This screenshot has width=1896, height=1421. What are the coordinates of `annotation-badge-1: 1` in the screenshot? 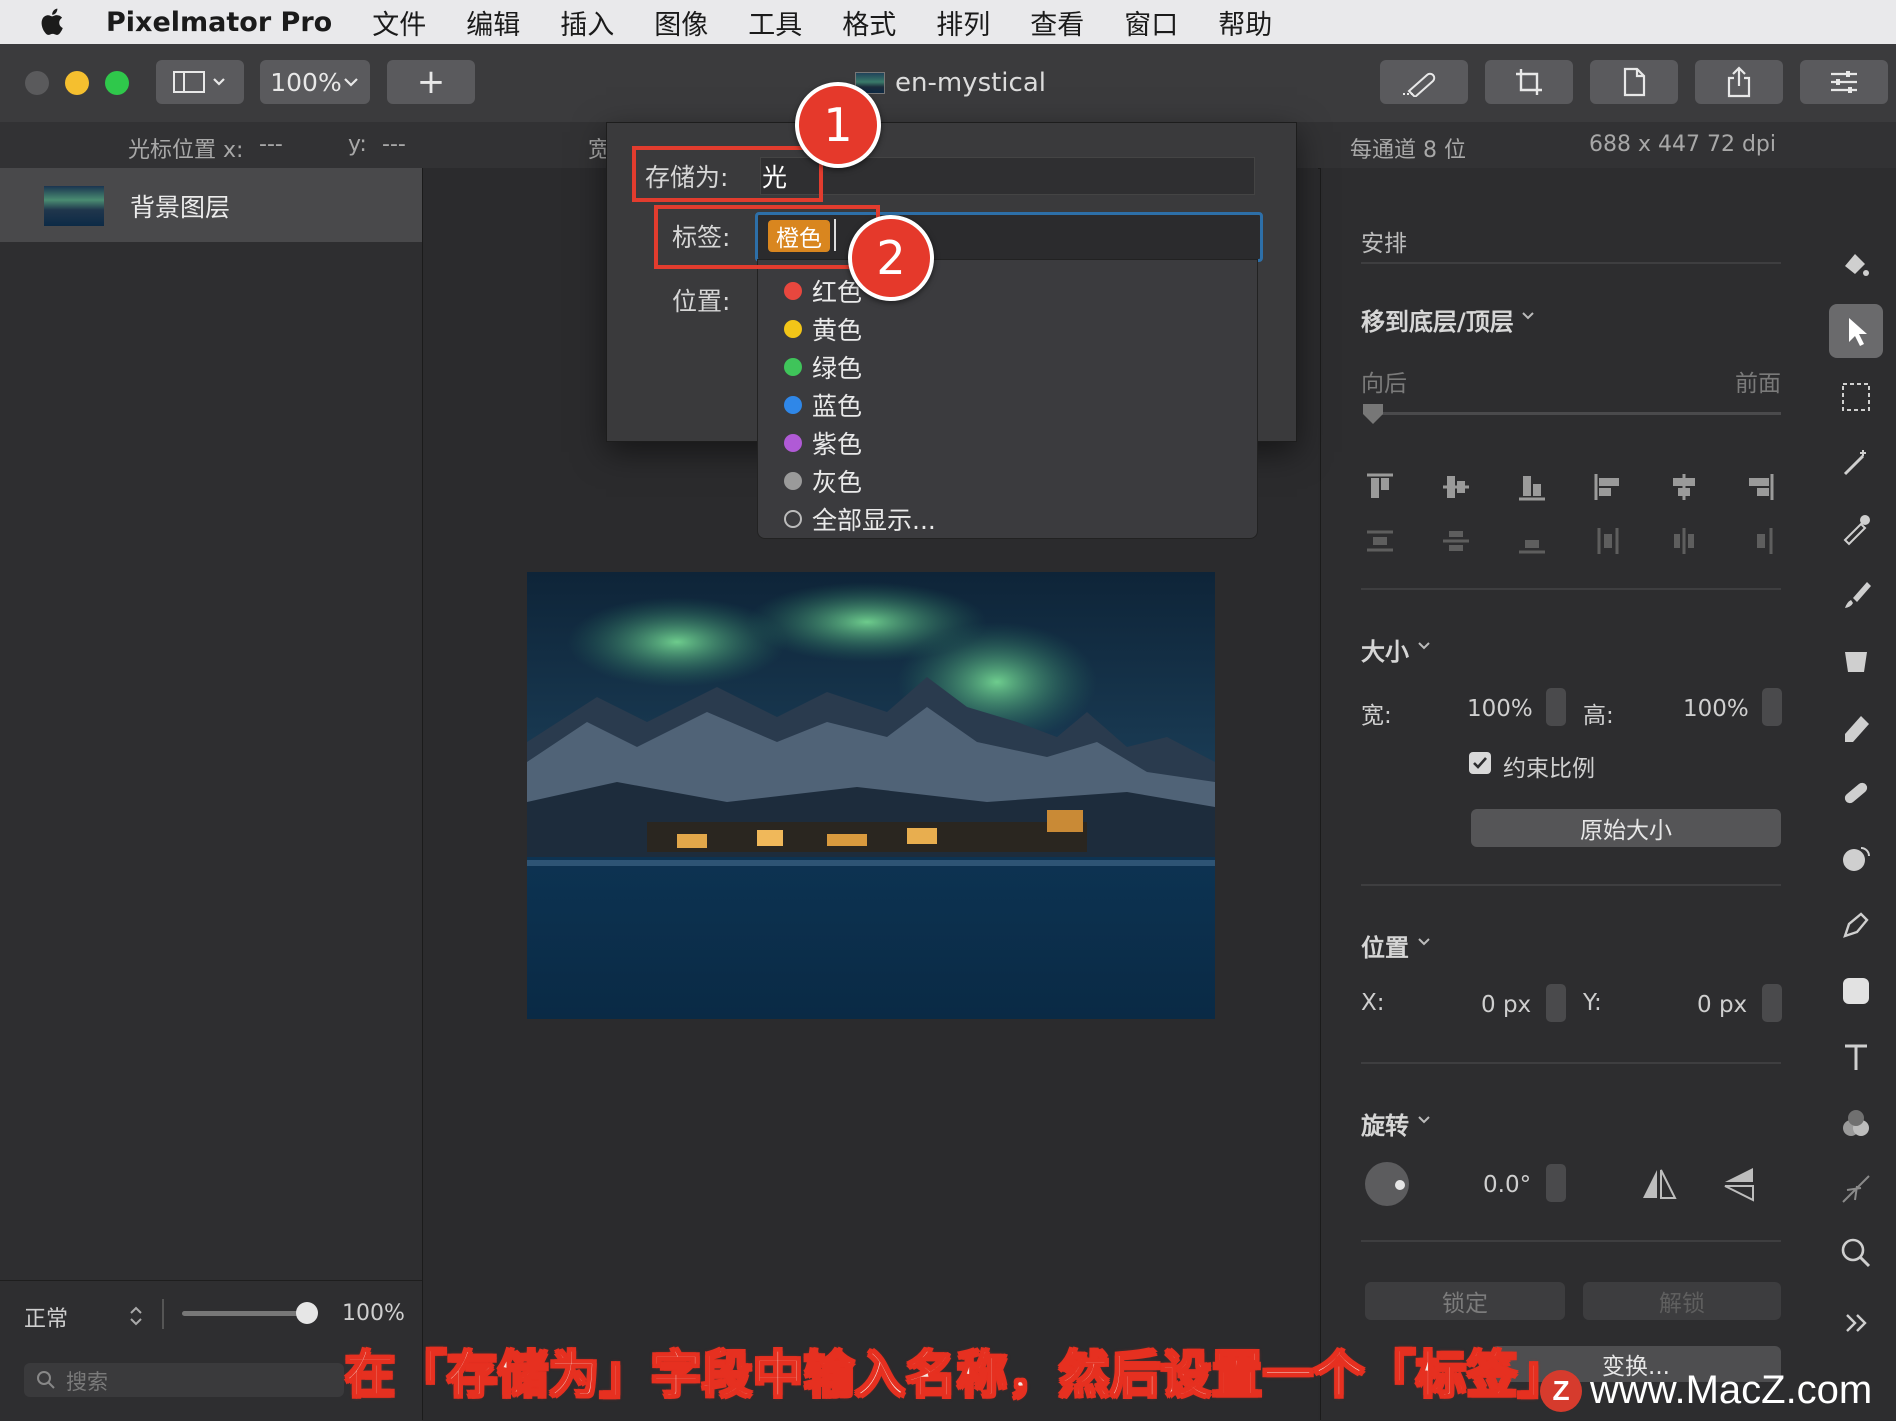 It's located at (838, 125).